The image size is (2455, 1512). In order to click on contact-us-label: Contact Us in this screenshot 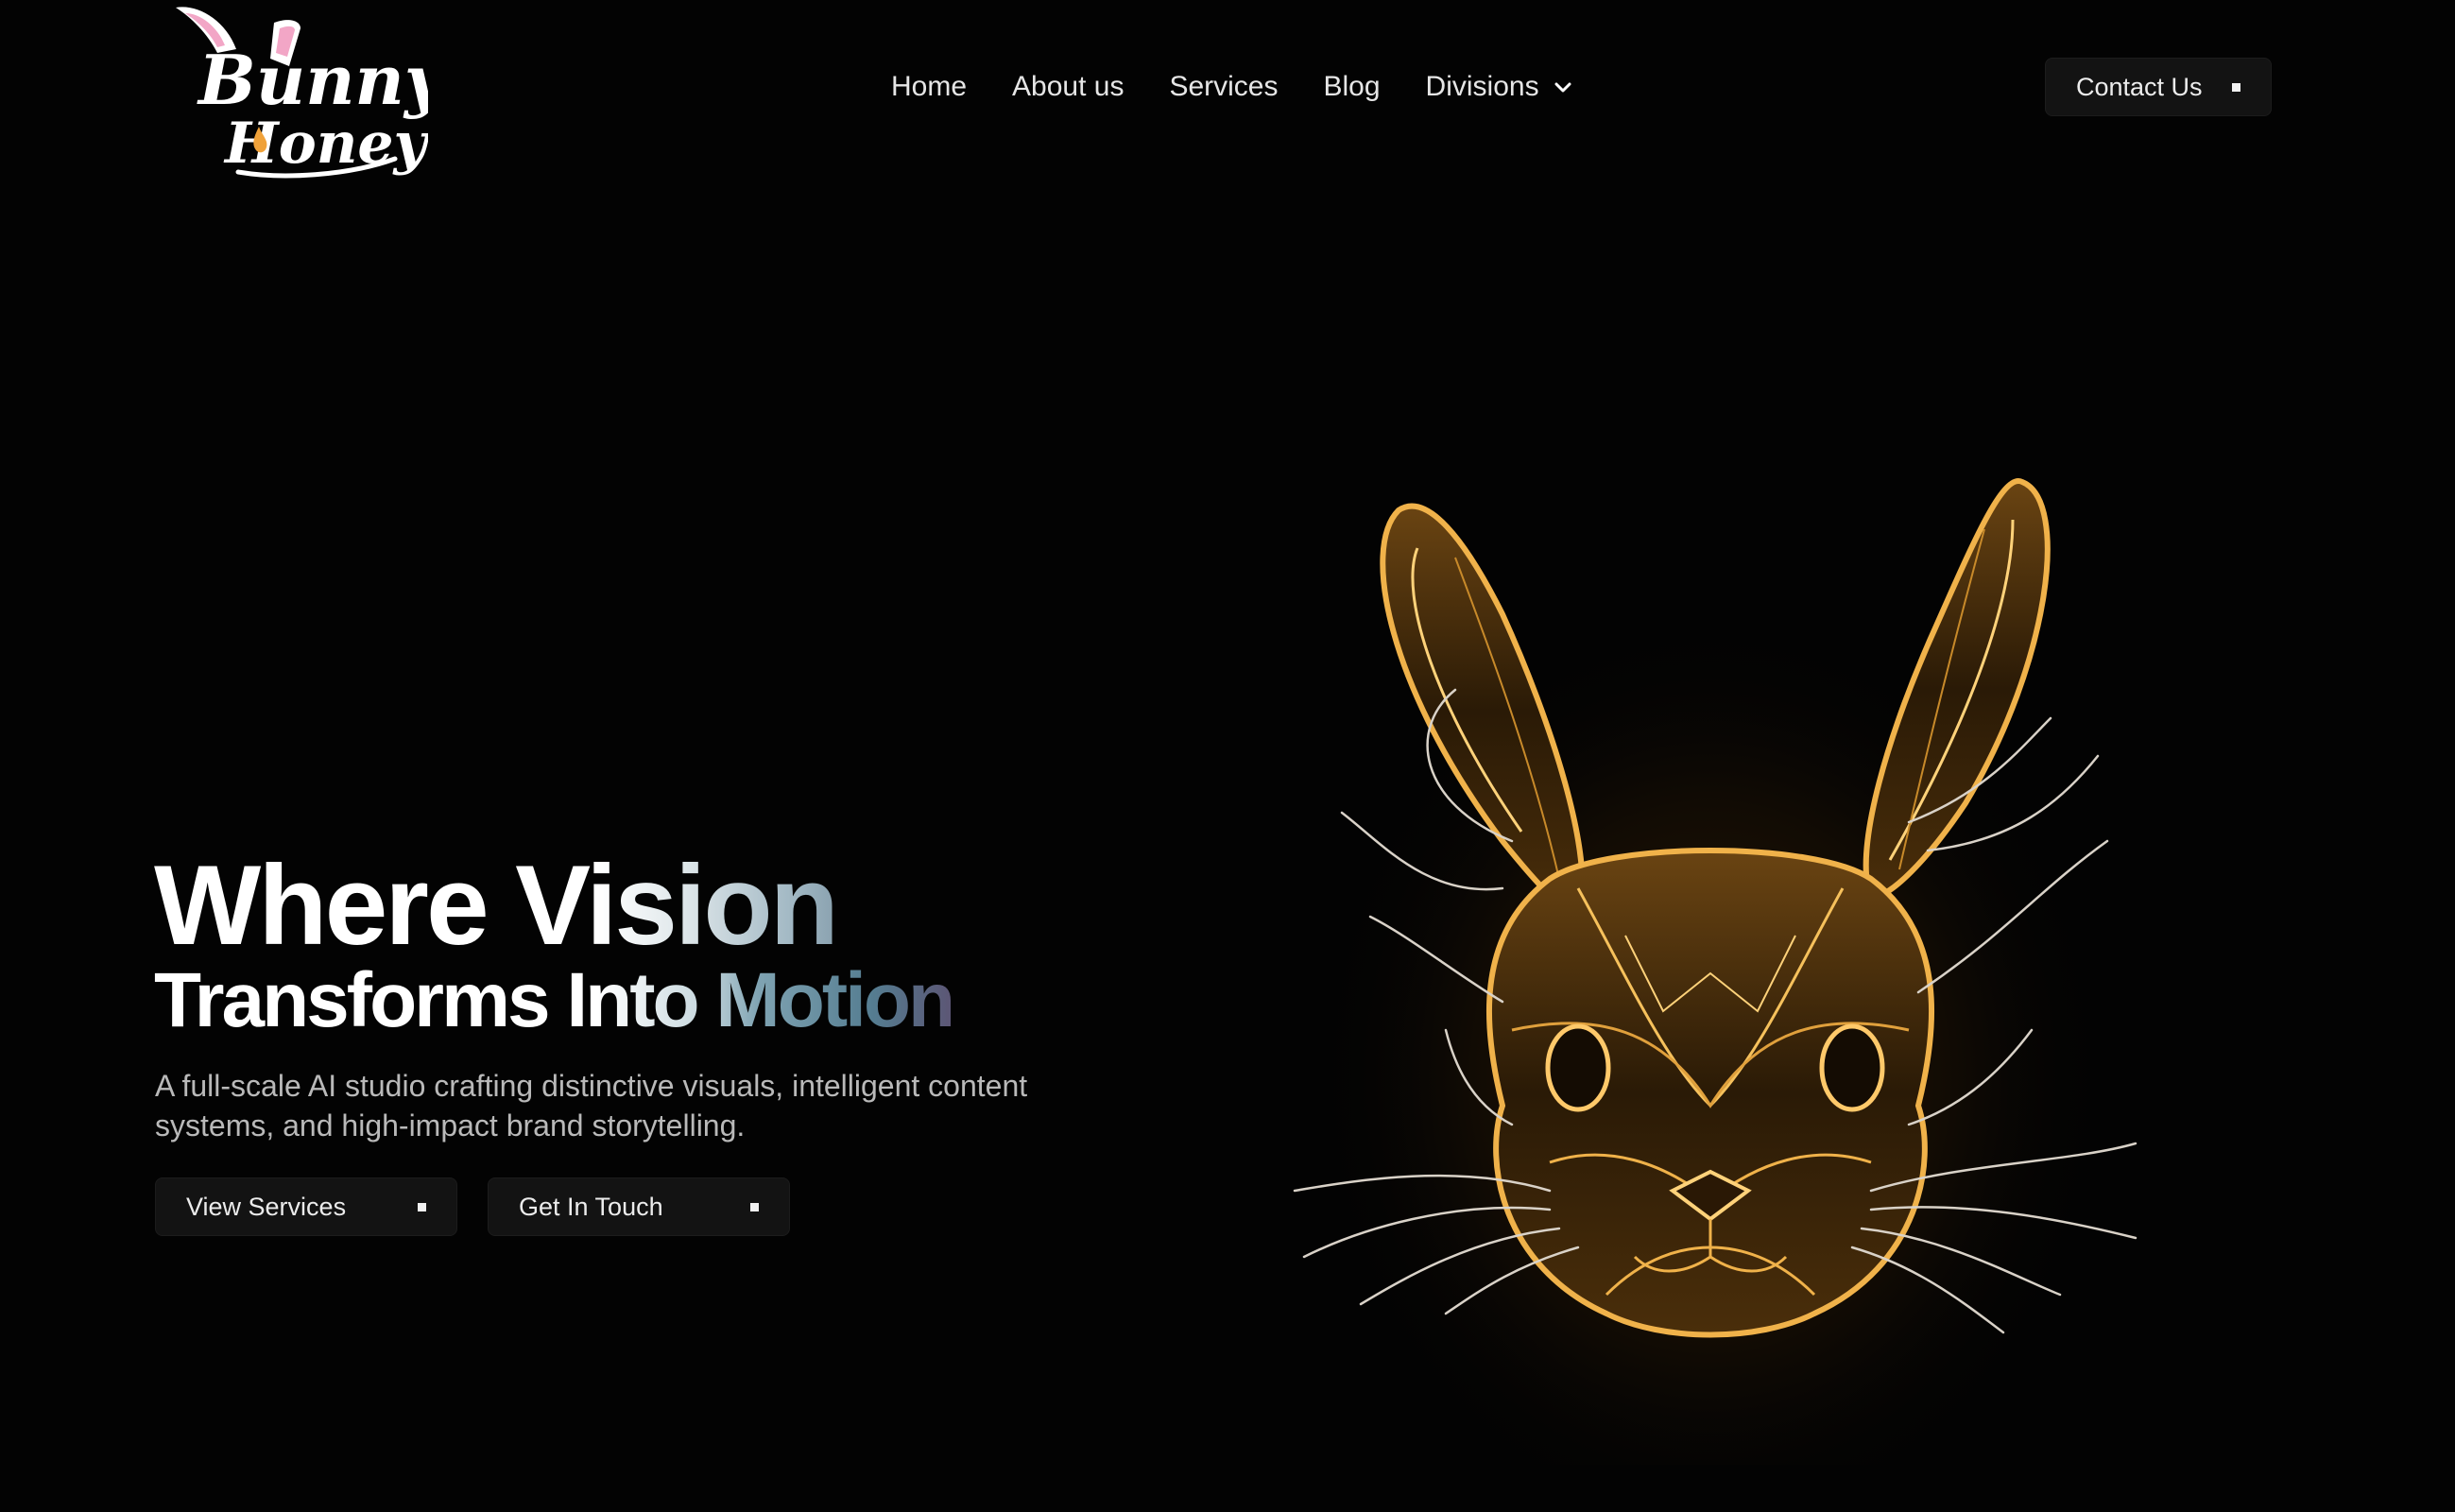, I will do `click(2139, 86)`.